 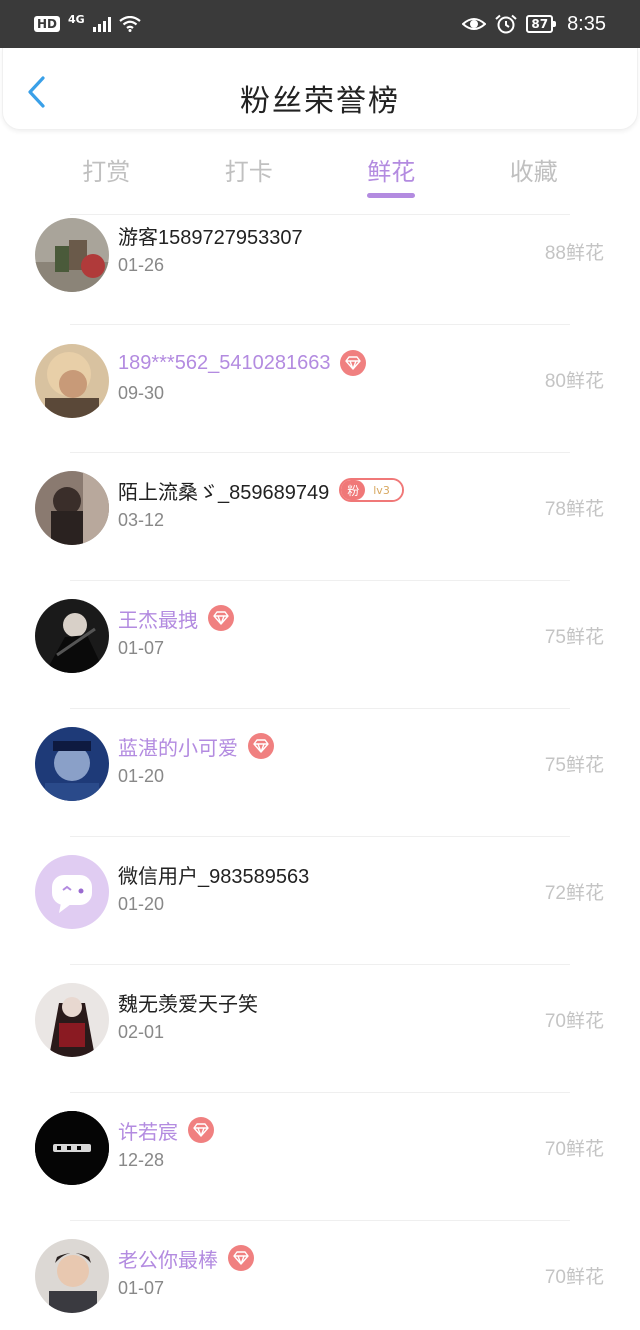 I want to click on clock: 8:35, so click(x=586, y=23).